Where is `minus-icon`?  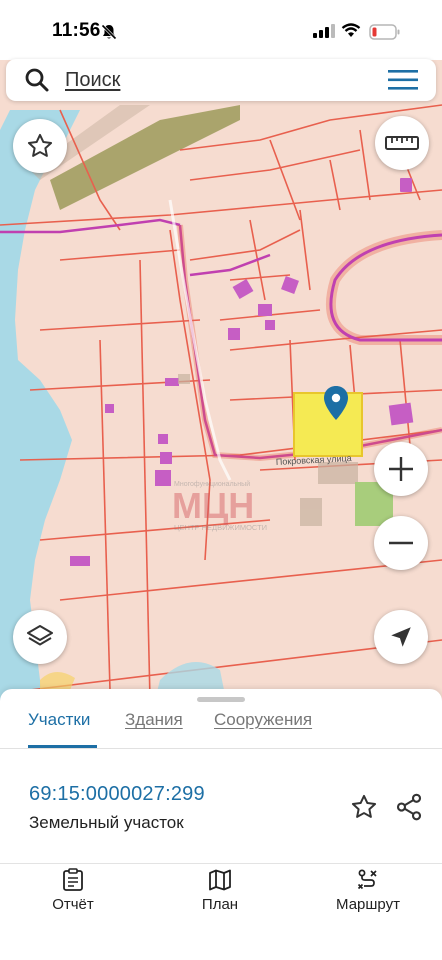 minus-icon is located at coordinates (401, 543).